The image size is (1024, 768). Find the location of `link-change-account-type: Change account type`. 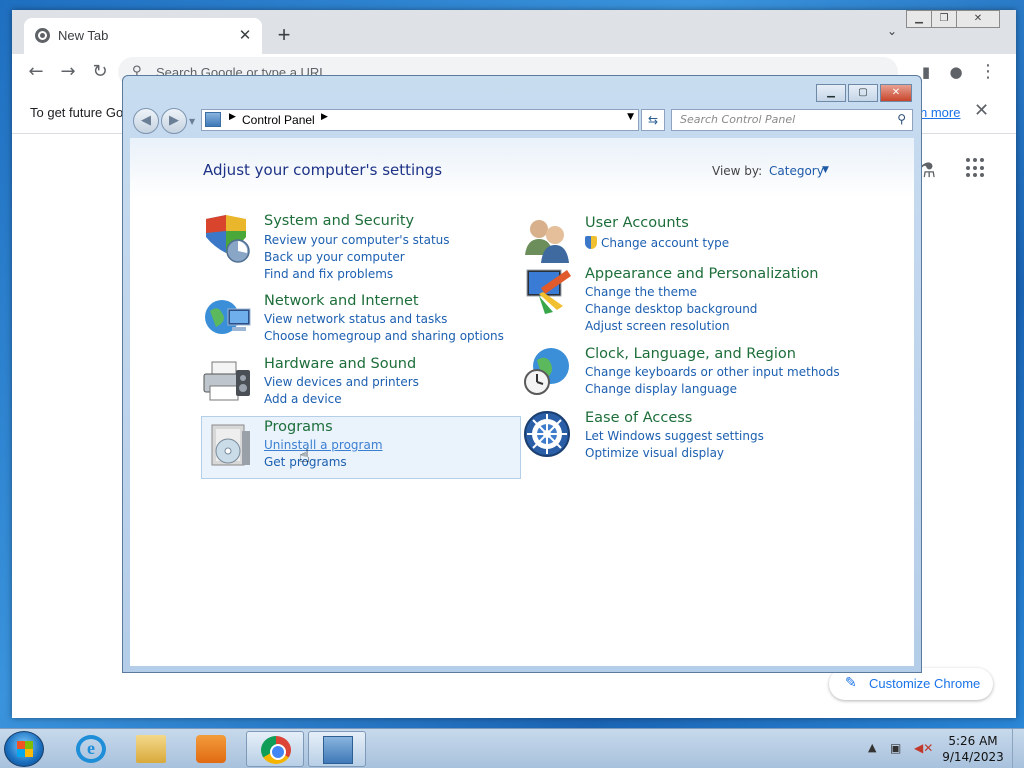

link-change-account-type: Change account type is located at coordinates (657, 243).